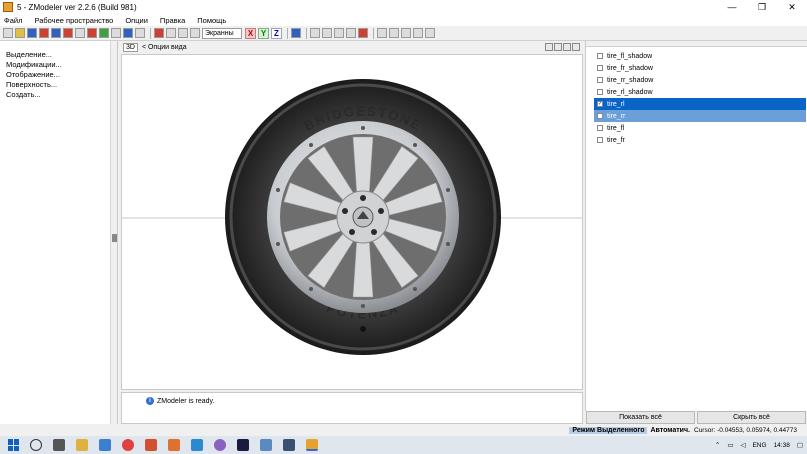  Describe the element at coordinates (730, 445) in the screenshot. I see `network-icon: ▭` at that location.